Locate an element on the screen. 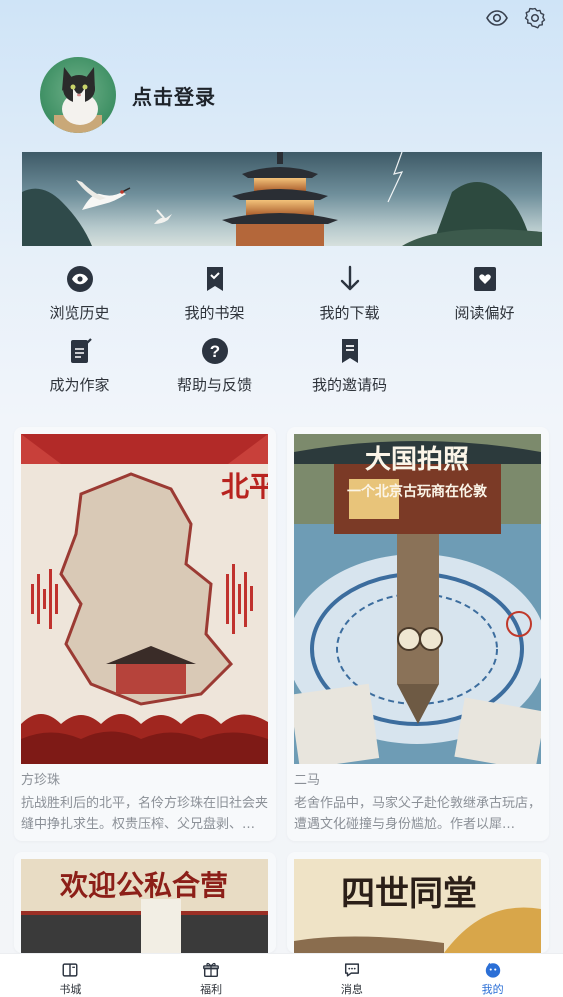 Image resolution: width=563 pixels, height=997 pixels. cover-art-four-generations: 四世同堂 is located at coordinates (417, 906).